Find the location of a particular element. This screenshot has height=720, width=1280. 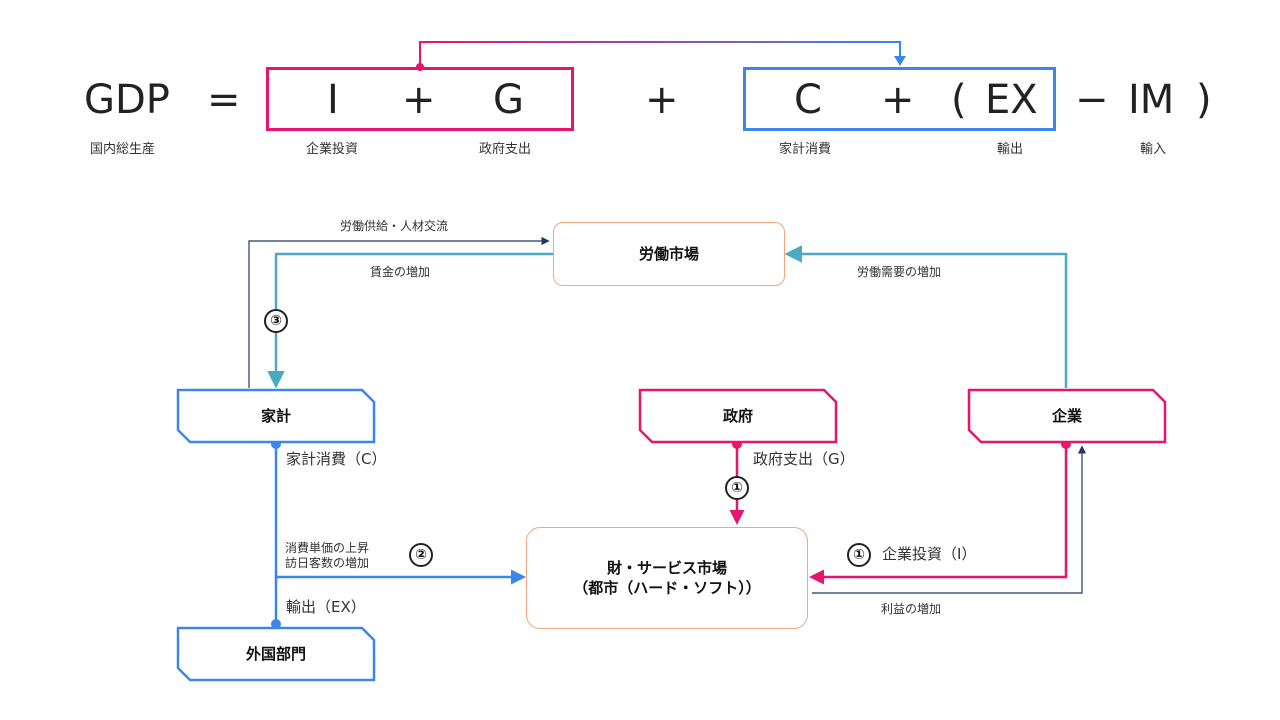

labor-supply-arrow is located at coordinates (399, 312).